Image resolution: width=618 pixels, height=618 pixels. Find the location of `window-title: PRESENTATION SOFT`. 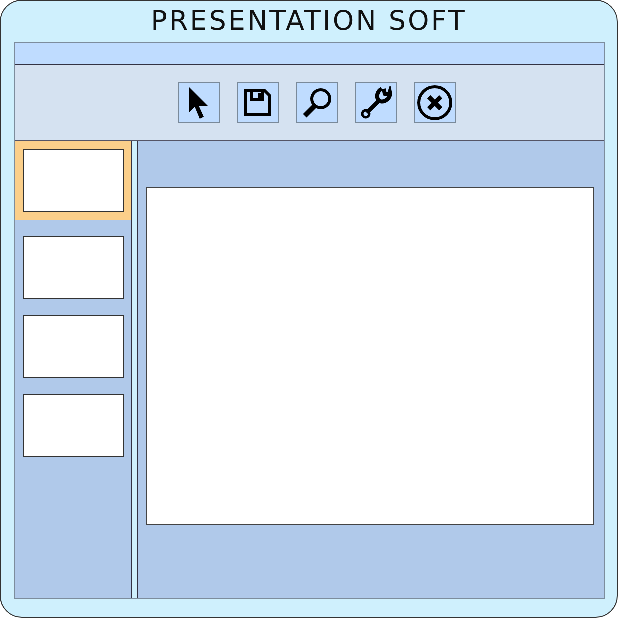

window-title: PRESENTATION SOFT is located at coordinates (309, 21).